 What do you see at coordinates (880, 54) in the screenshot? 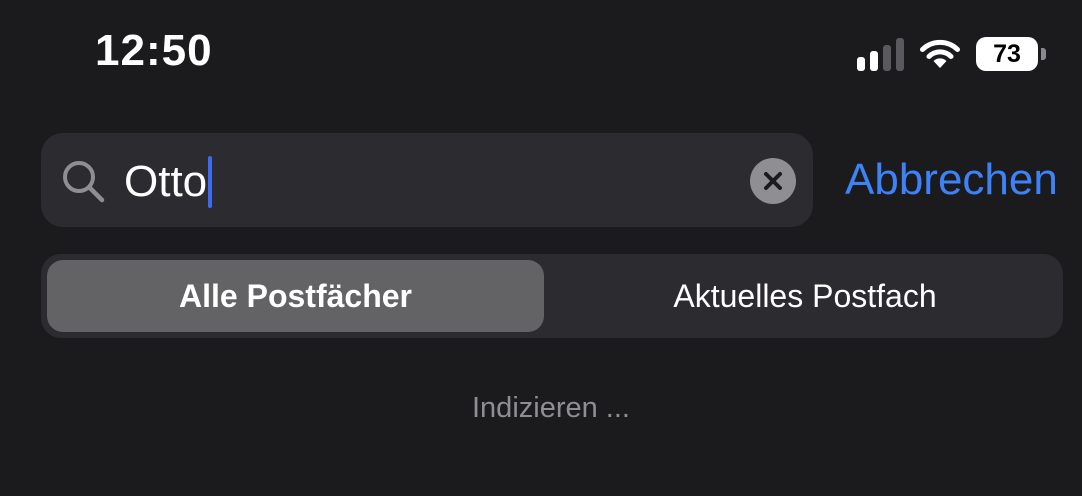
I see `signal-icon` at bounding box center [880, 54].